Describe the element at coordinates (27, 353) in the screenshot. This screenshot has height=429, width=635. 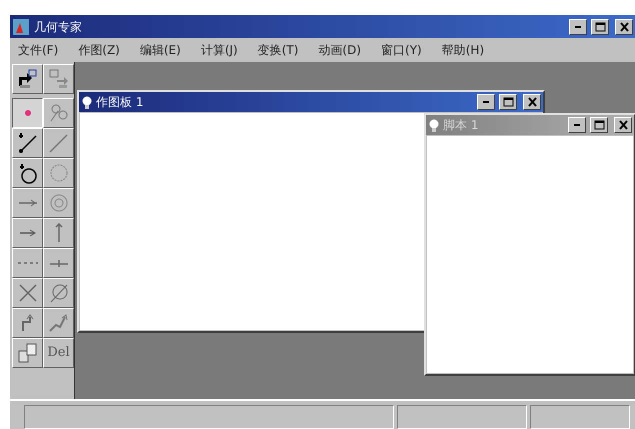
I see `pages-icon` at that location.